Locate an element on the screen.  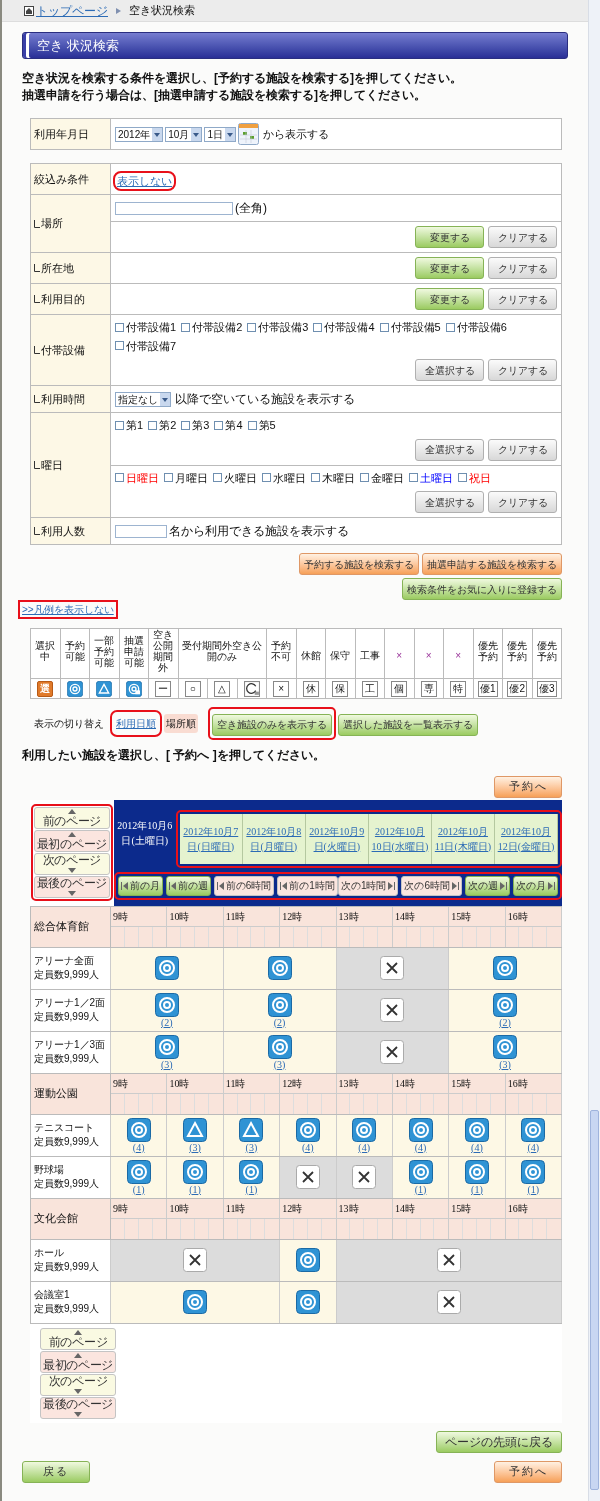
date-link: 2012年10月8日(月曜日) is located at coordinates (274, 838).